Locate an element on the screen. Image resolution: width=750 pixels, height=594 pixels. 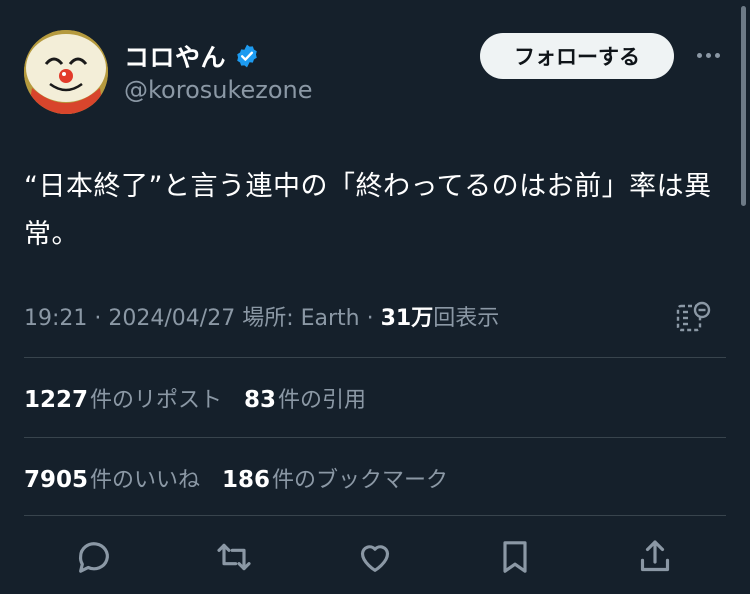
reposts-label: 件のリポスト is located at coordinates (156, 400).